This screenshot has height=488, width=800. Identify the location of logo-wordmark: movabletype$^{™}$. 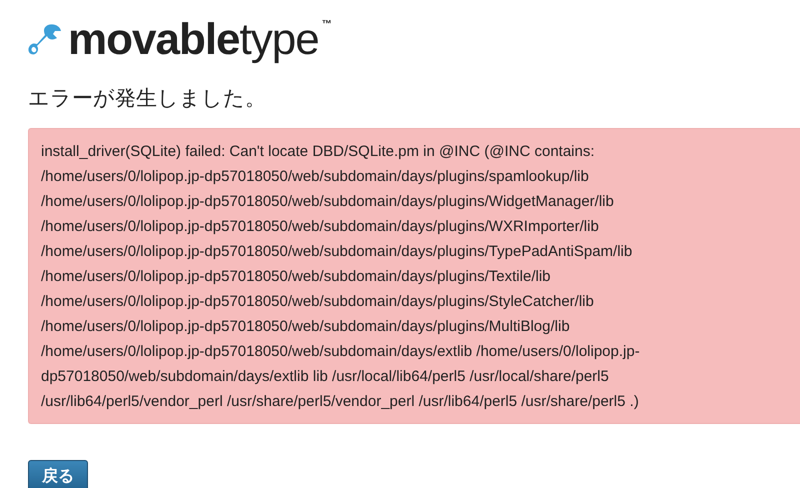
(199, 40).